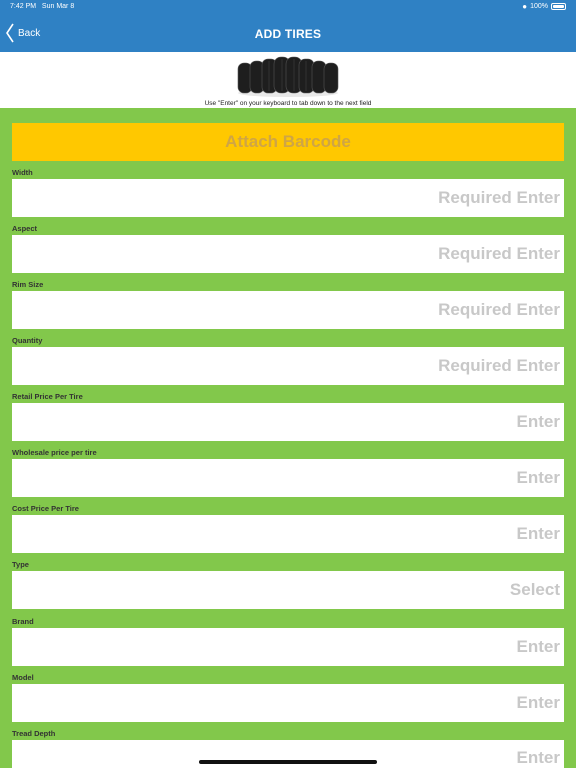 This screenshot has width=576, height=768. What do you see at coordinates (54, 452) in the screenshot?
I see `wholesale-price-label: Wholesale price per tire` at bounding box center [54, 452].